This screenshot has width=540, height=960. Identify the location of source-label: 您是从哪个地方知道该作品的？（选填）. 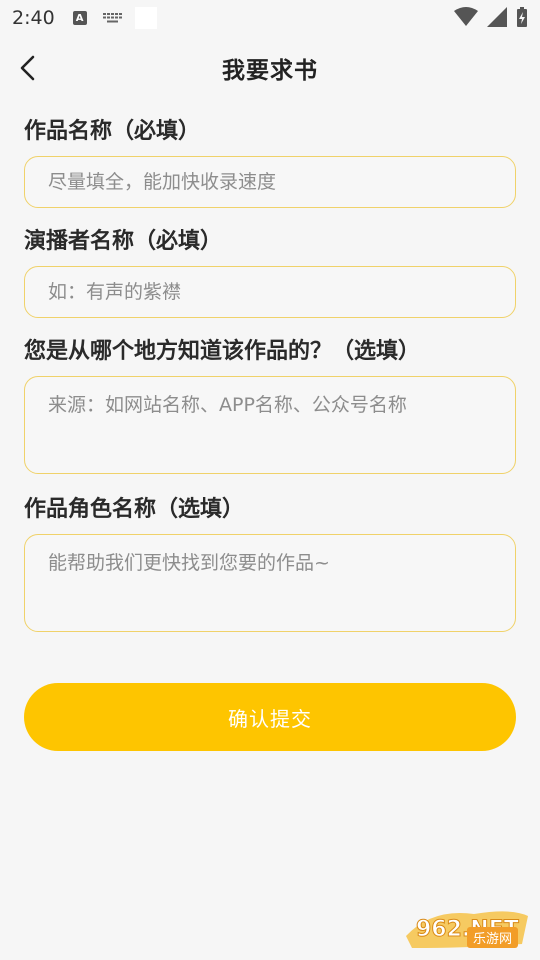
(222, 351).